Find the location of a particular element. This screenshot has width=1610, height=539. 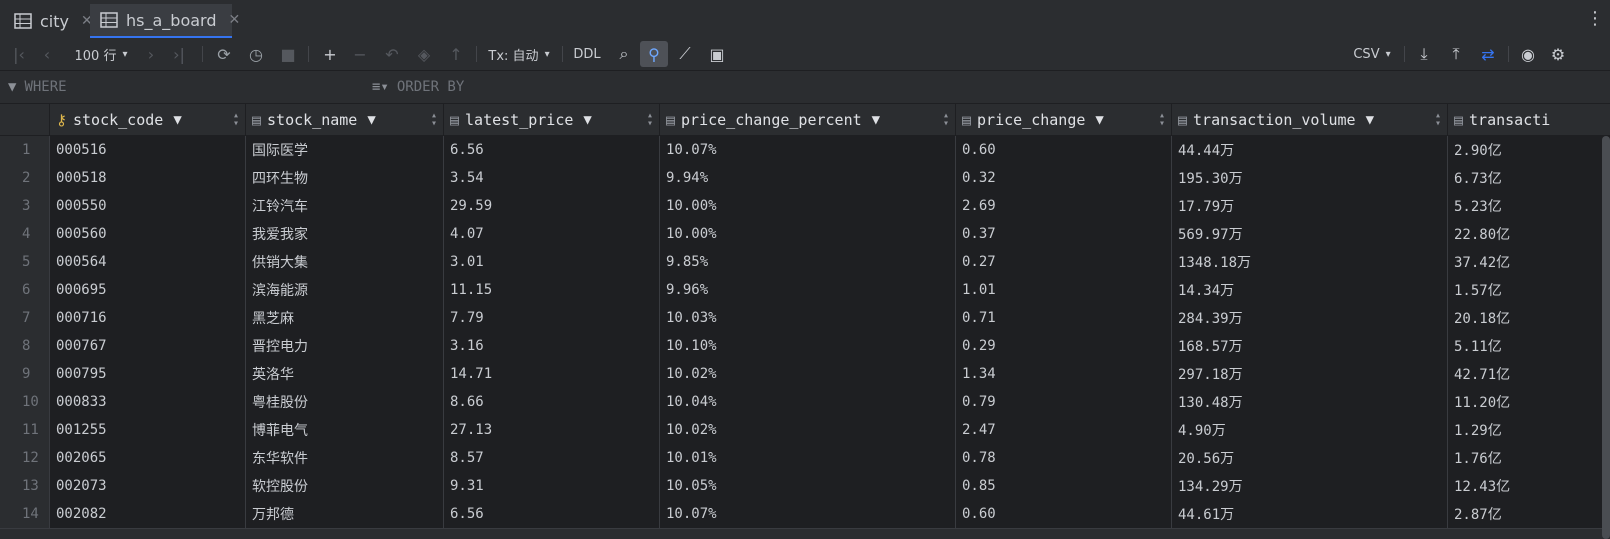

cell-price-change-percent: 10.00% is located at coordinates (808, 206).